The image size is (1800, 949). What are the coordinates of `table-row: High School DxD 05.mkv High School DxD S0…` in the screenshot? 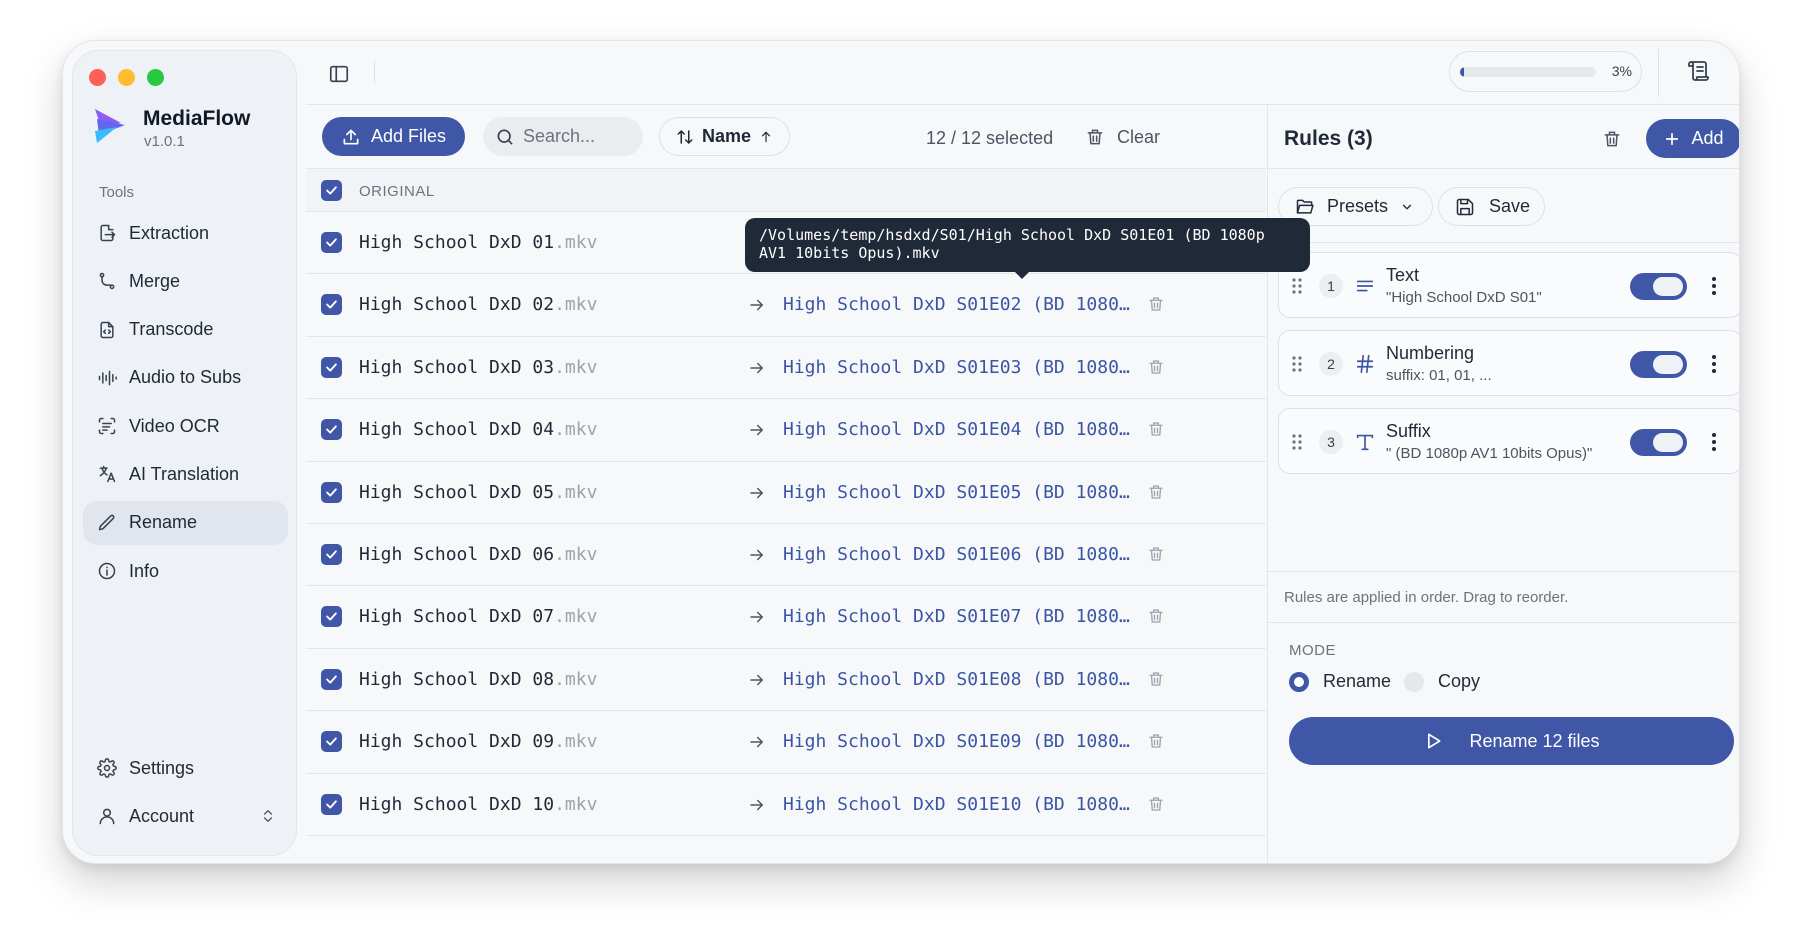 It's located at (786, 492).